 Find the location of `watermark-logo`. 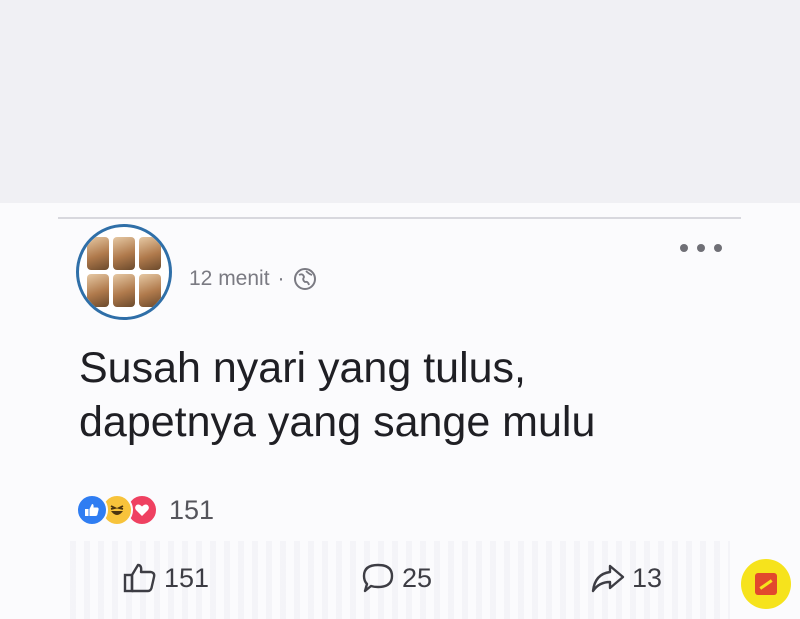

watermark-logo is located at coordinates (766, 584).